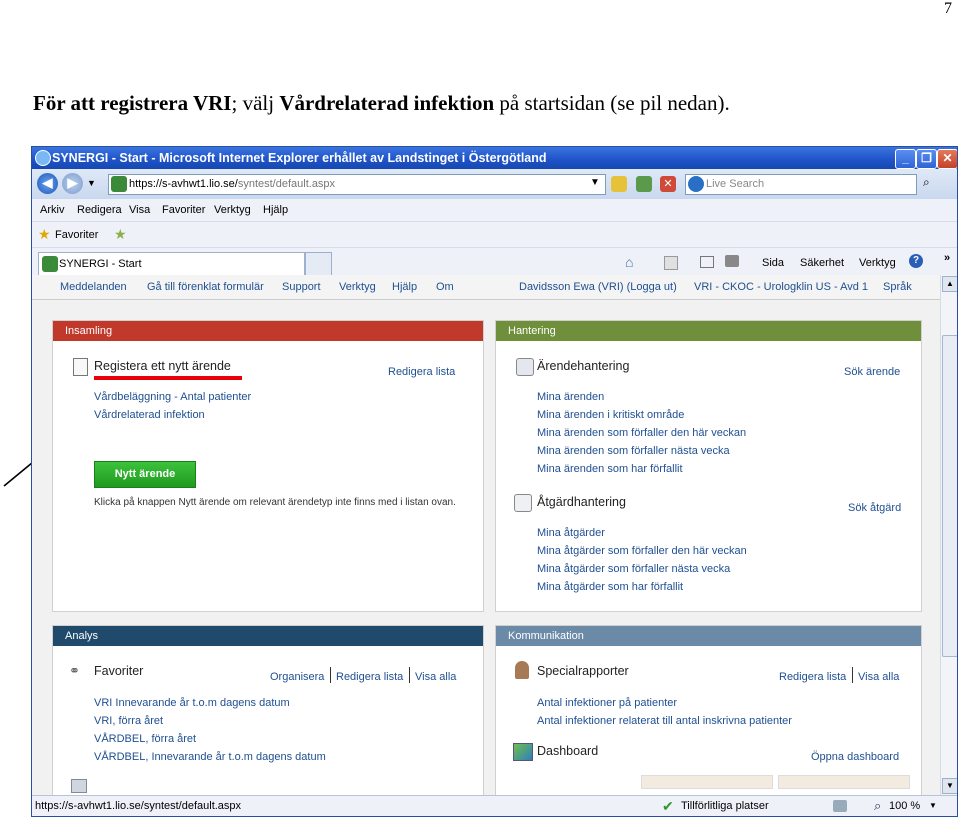 This screenshot has height=817, width=960. What do you see at coordinates (947, 258) in the screenshot?
I see `overflow-chevron-icon: »` at bounding box center [947, 258].